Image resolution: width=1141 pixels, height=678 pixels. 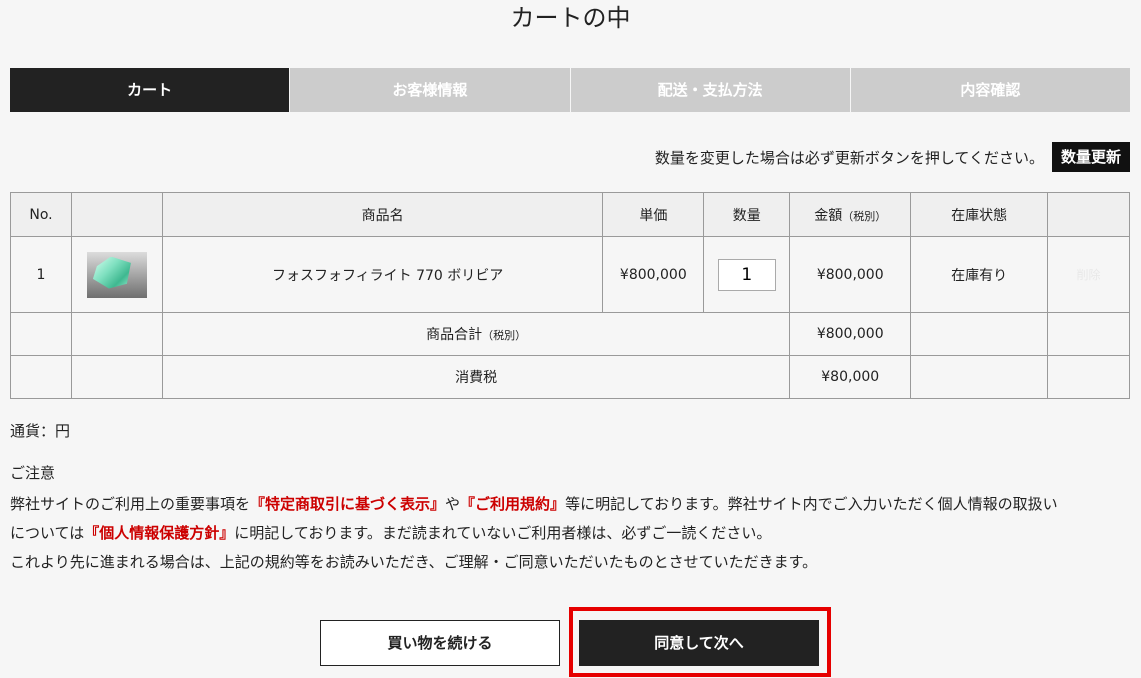 What do you see at coordinates (150, 90) in the screenshot?
I see `step-cart: カート` at bounding box center [150, 90].